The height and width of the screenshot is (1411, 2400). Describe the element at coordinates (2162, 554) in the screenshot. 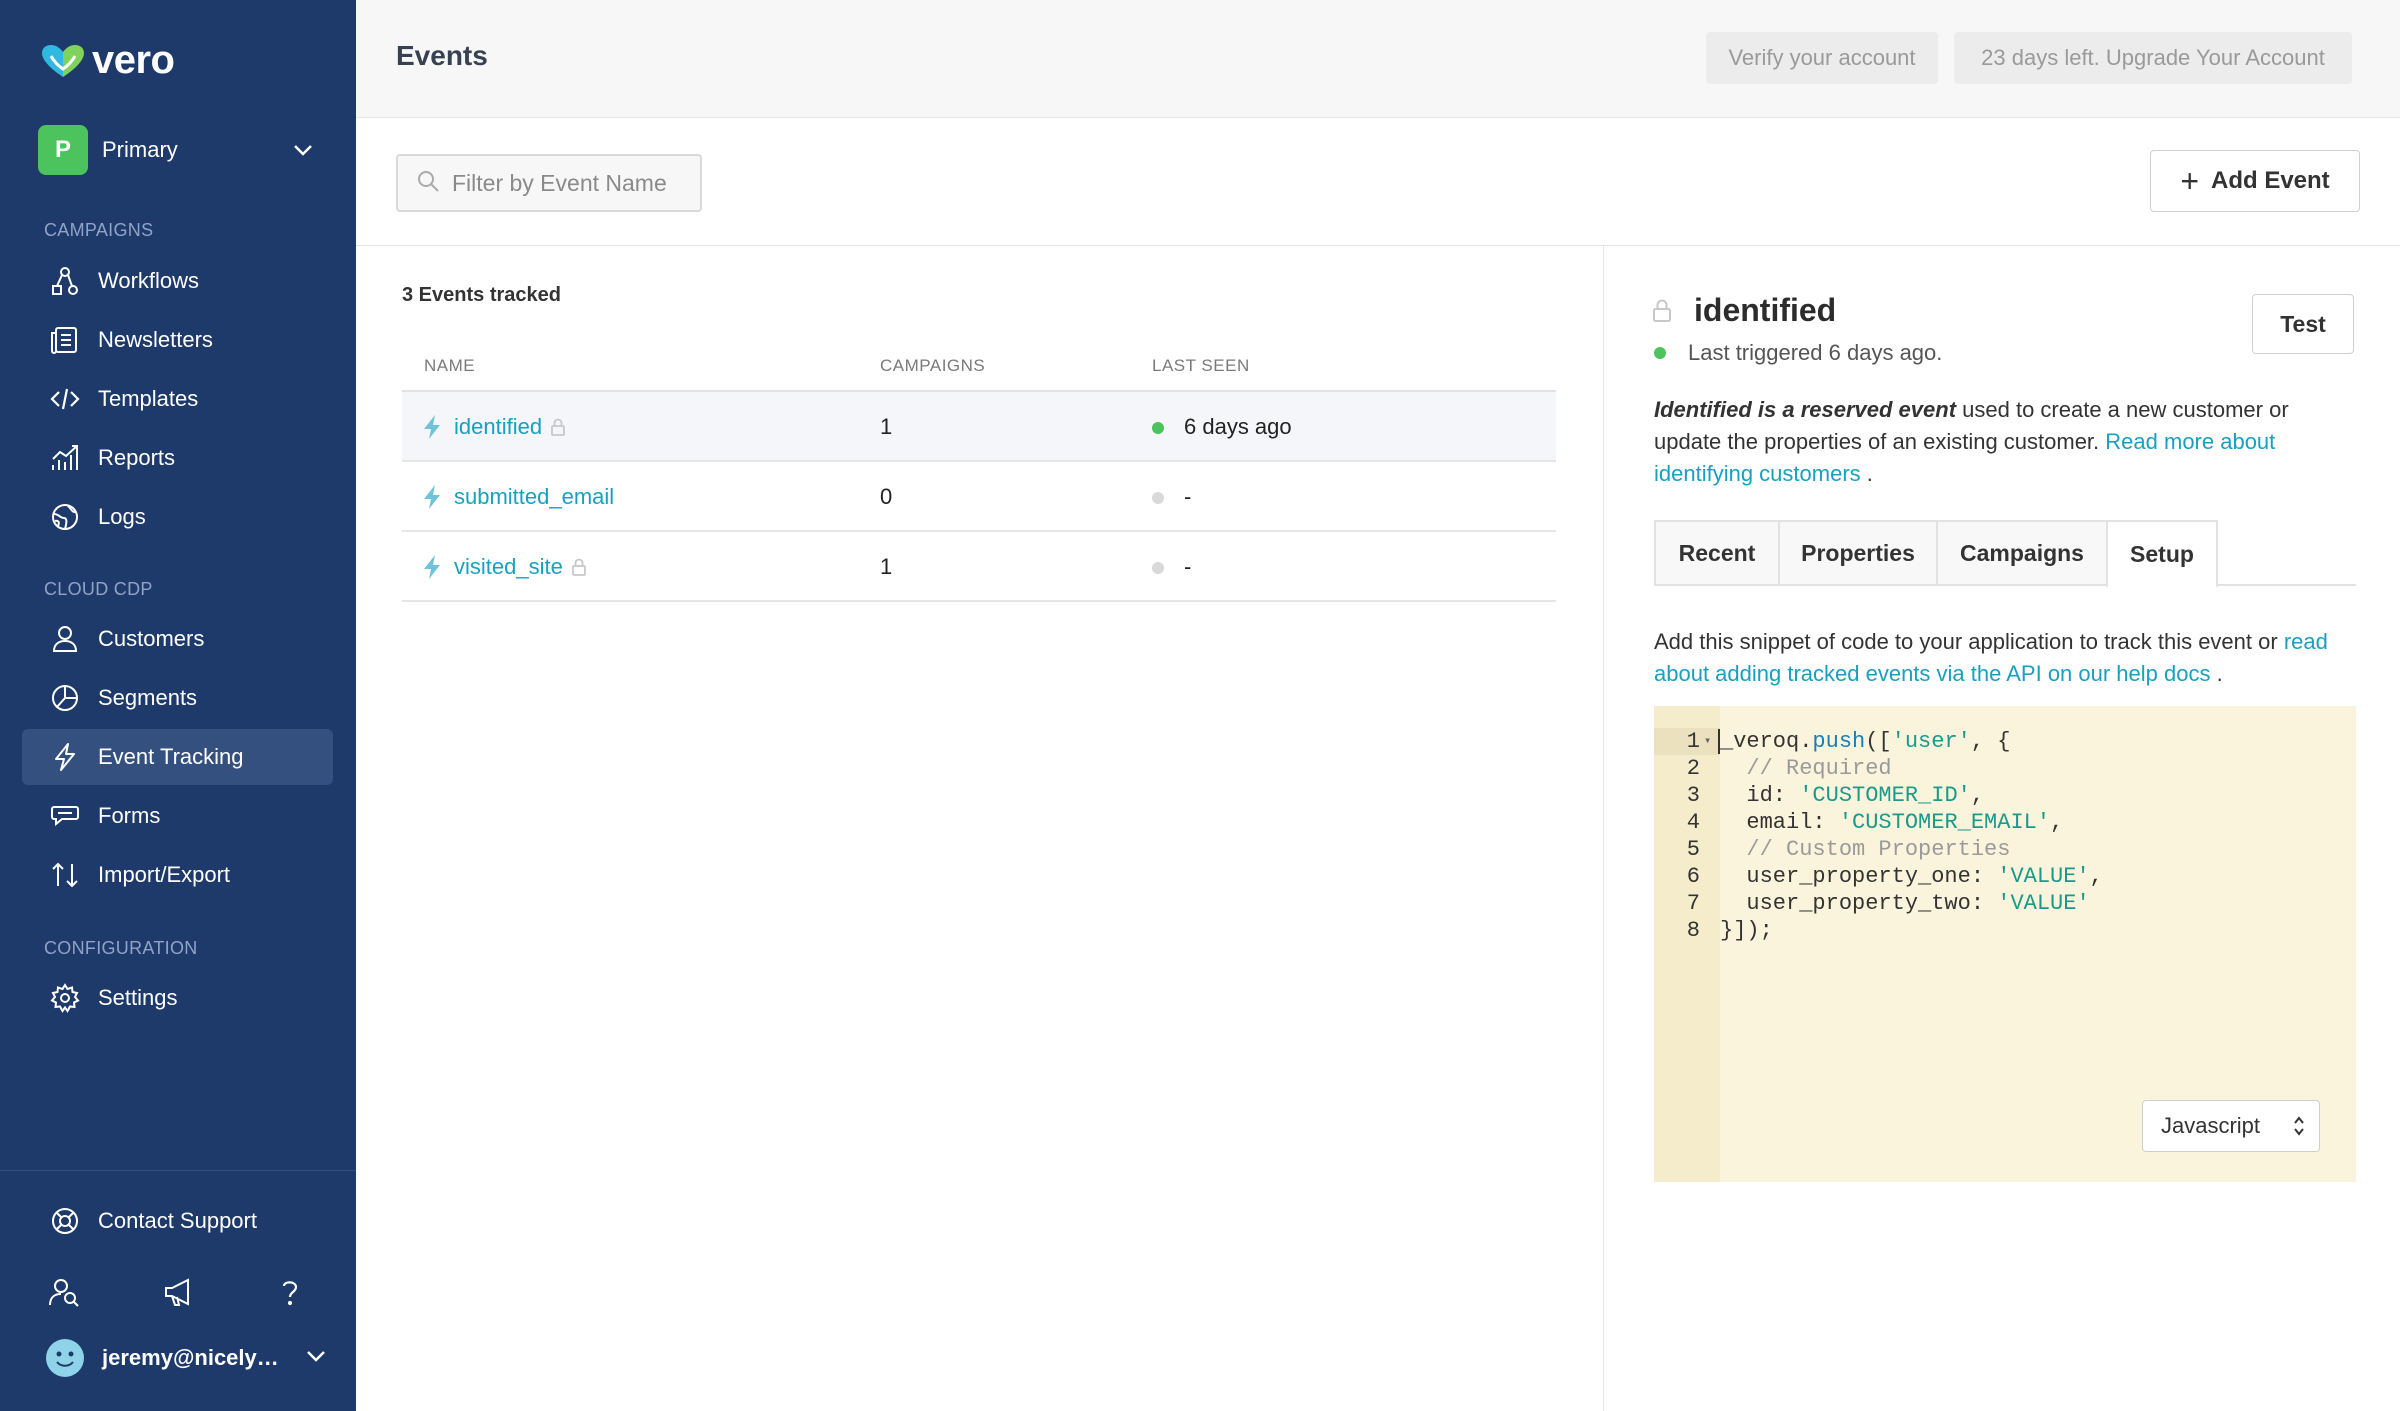

I see `tab-setup: Setup` at that location.